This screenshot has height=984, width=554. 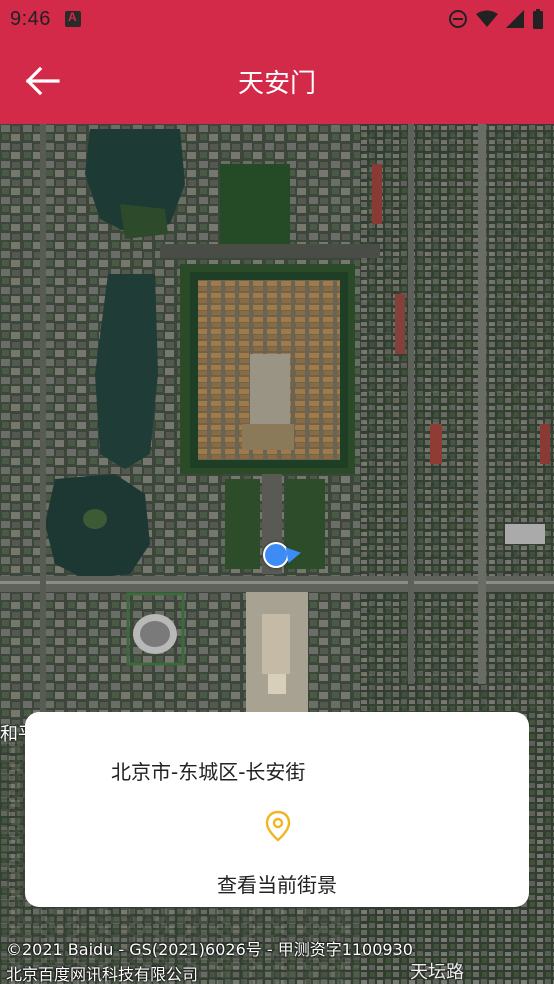 What do you see at coordinates (30, 18) in the screenshot?
I see `status-time: 9:46` at bounding box center [30, 18].